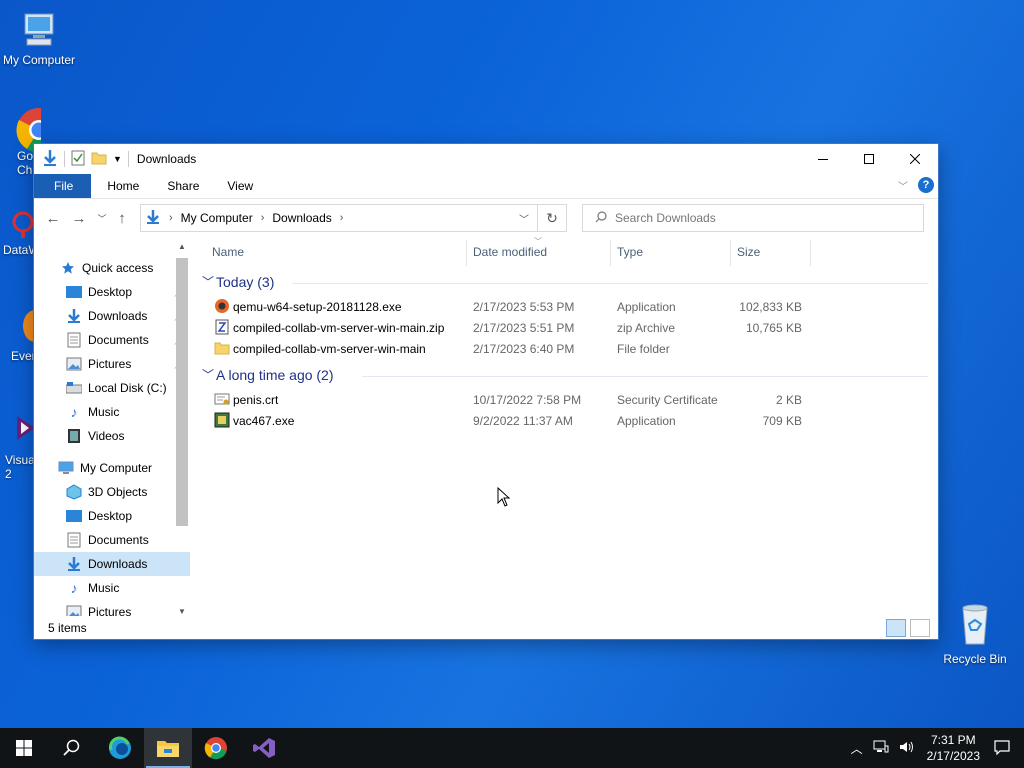 This screenshot has width=1024, height=768. Describe the element at coordinates (19, 334) in the screenshot. I see `desktop-icon-evernote: Ever` at that location.